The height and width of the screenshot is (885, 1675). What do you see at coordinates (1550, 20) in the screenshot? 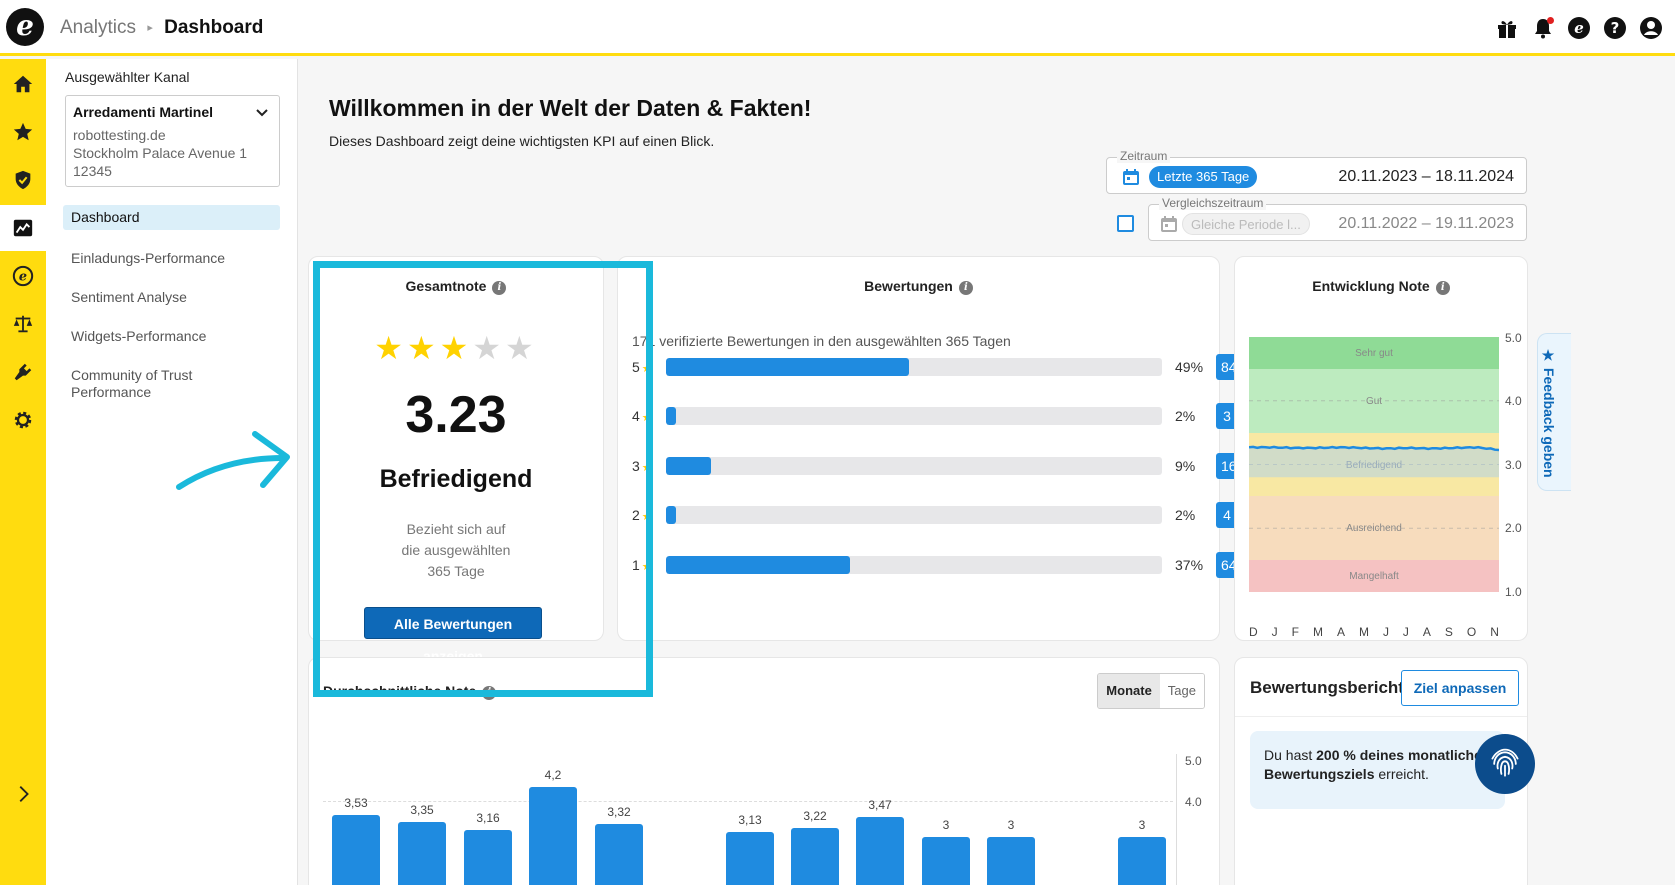
I see `notification-dot` at bounding box center [1550, 20].